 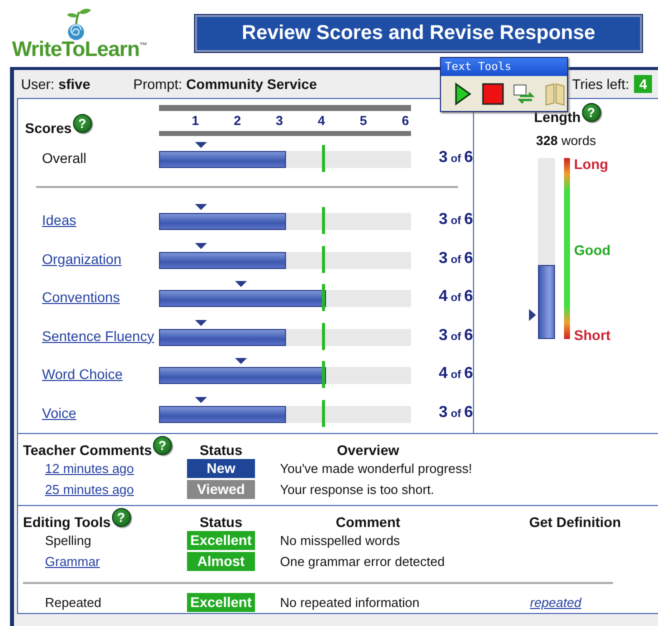 I want to click on swap-icon, so click(x=524, y=94).